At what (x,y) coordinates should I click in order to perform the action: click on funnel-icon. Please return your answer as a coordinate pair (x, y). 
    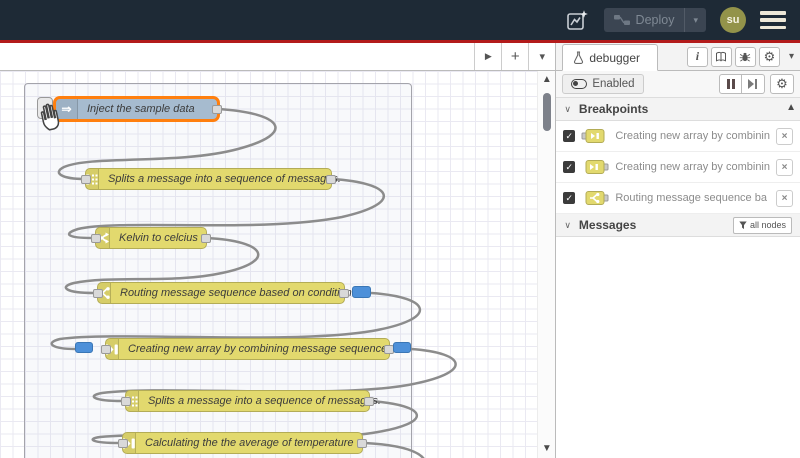
    Looking at the image, I should click on (743, 225).